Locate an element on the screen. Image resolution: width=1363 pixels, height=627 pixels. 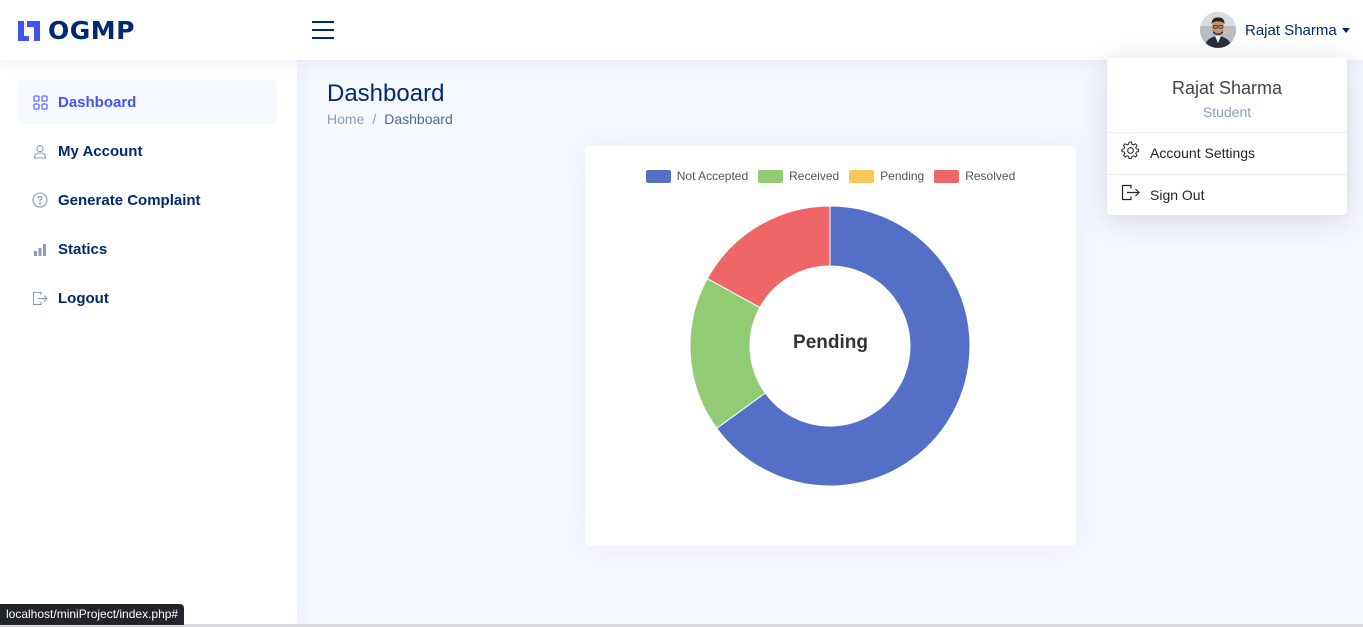
grid-icon is located at coordinates (40, 102).